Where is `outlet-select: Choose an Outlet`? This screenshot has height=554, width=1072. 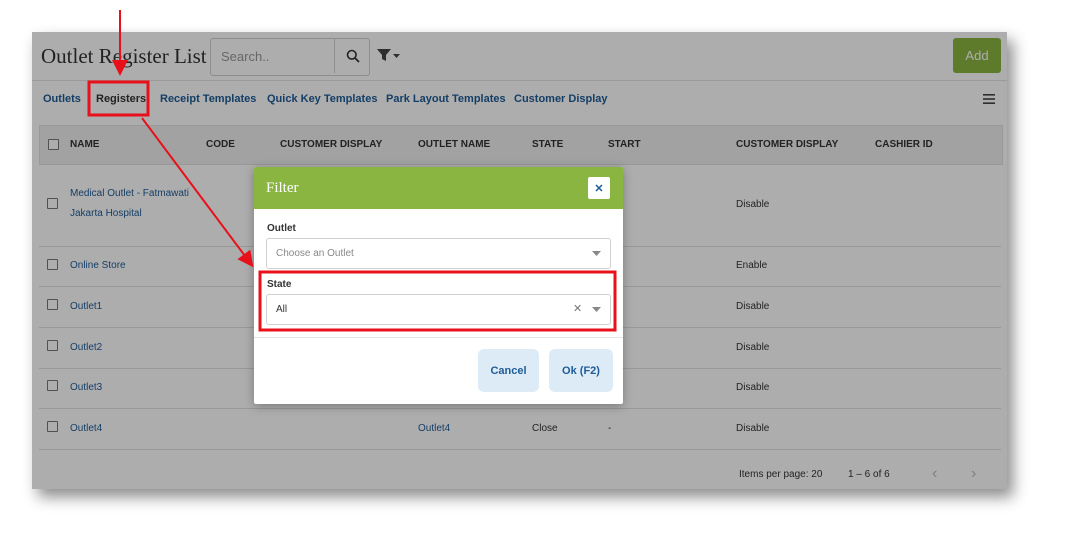 outlet-select: Choose an Outlet is located at coordinates (438, 253).